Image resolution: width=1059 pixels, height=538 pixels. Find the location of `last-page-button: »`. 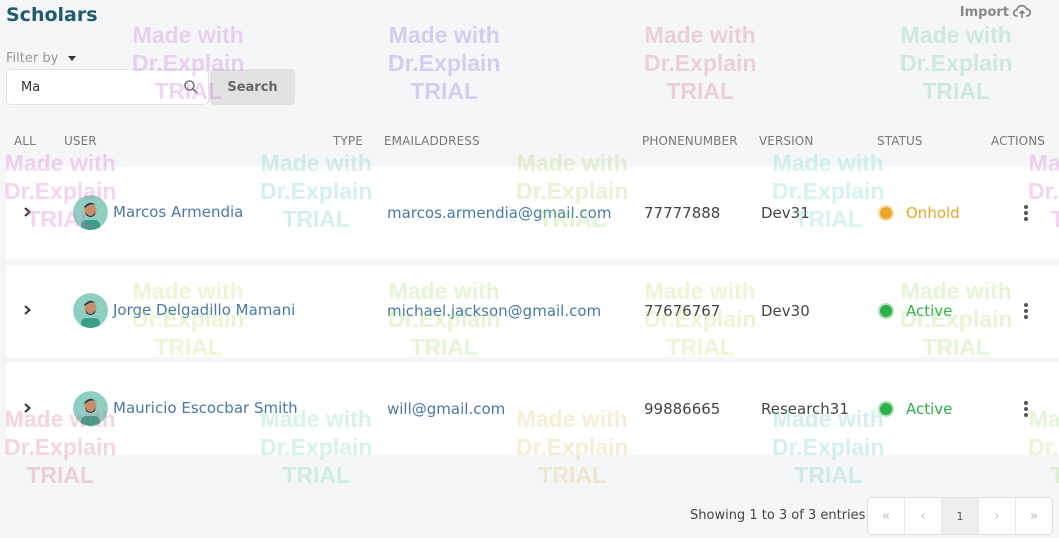

last-page-button: » is located at coordinates (1034, 516).